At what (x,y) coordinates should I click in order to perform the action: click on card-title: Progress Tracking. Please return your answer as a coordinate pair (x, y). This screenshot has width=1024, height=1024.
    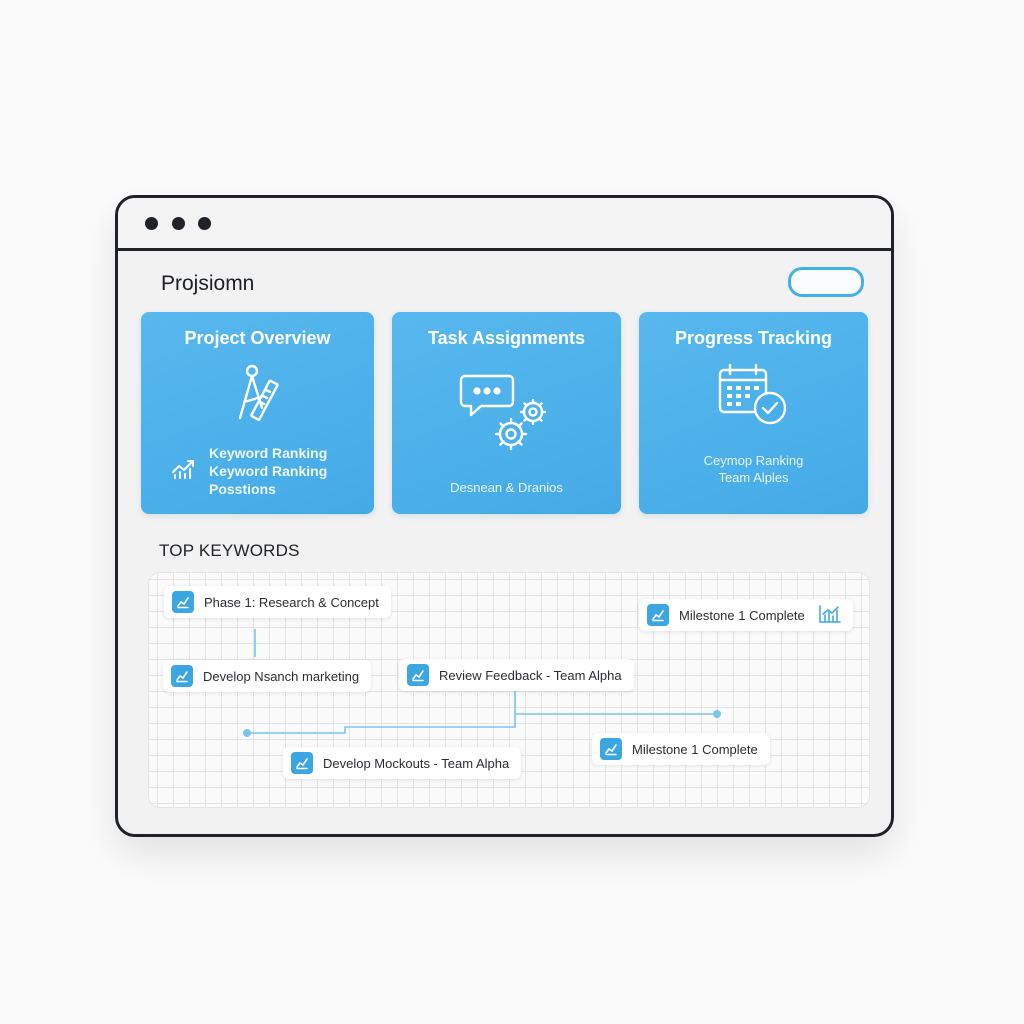
    Looking at the image, I should click on (753, 338).